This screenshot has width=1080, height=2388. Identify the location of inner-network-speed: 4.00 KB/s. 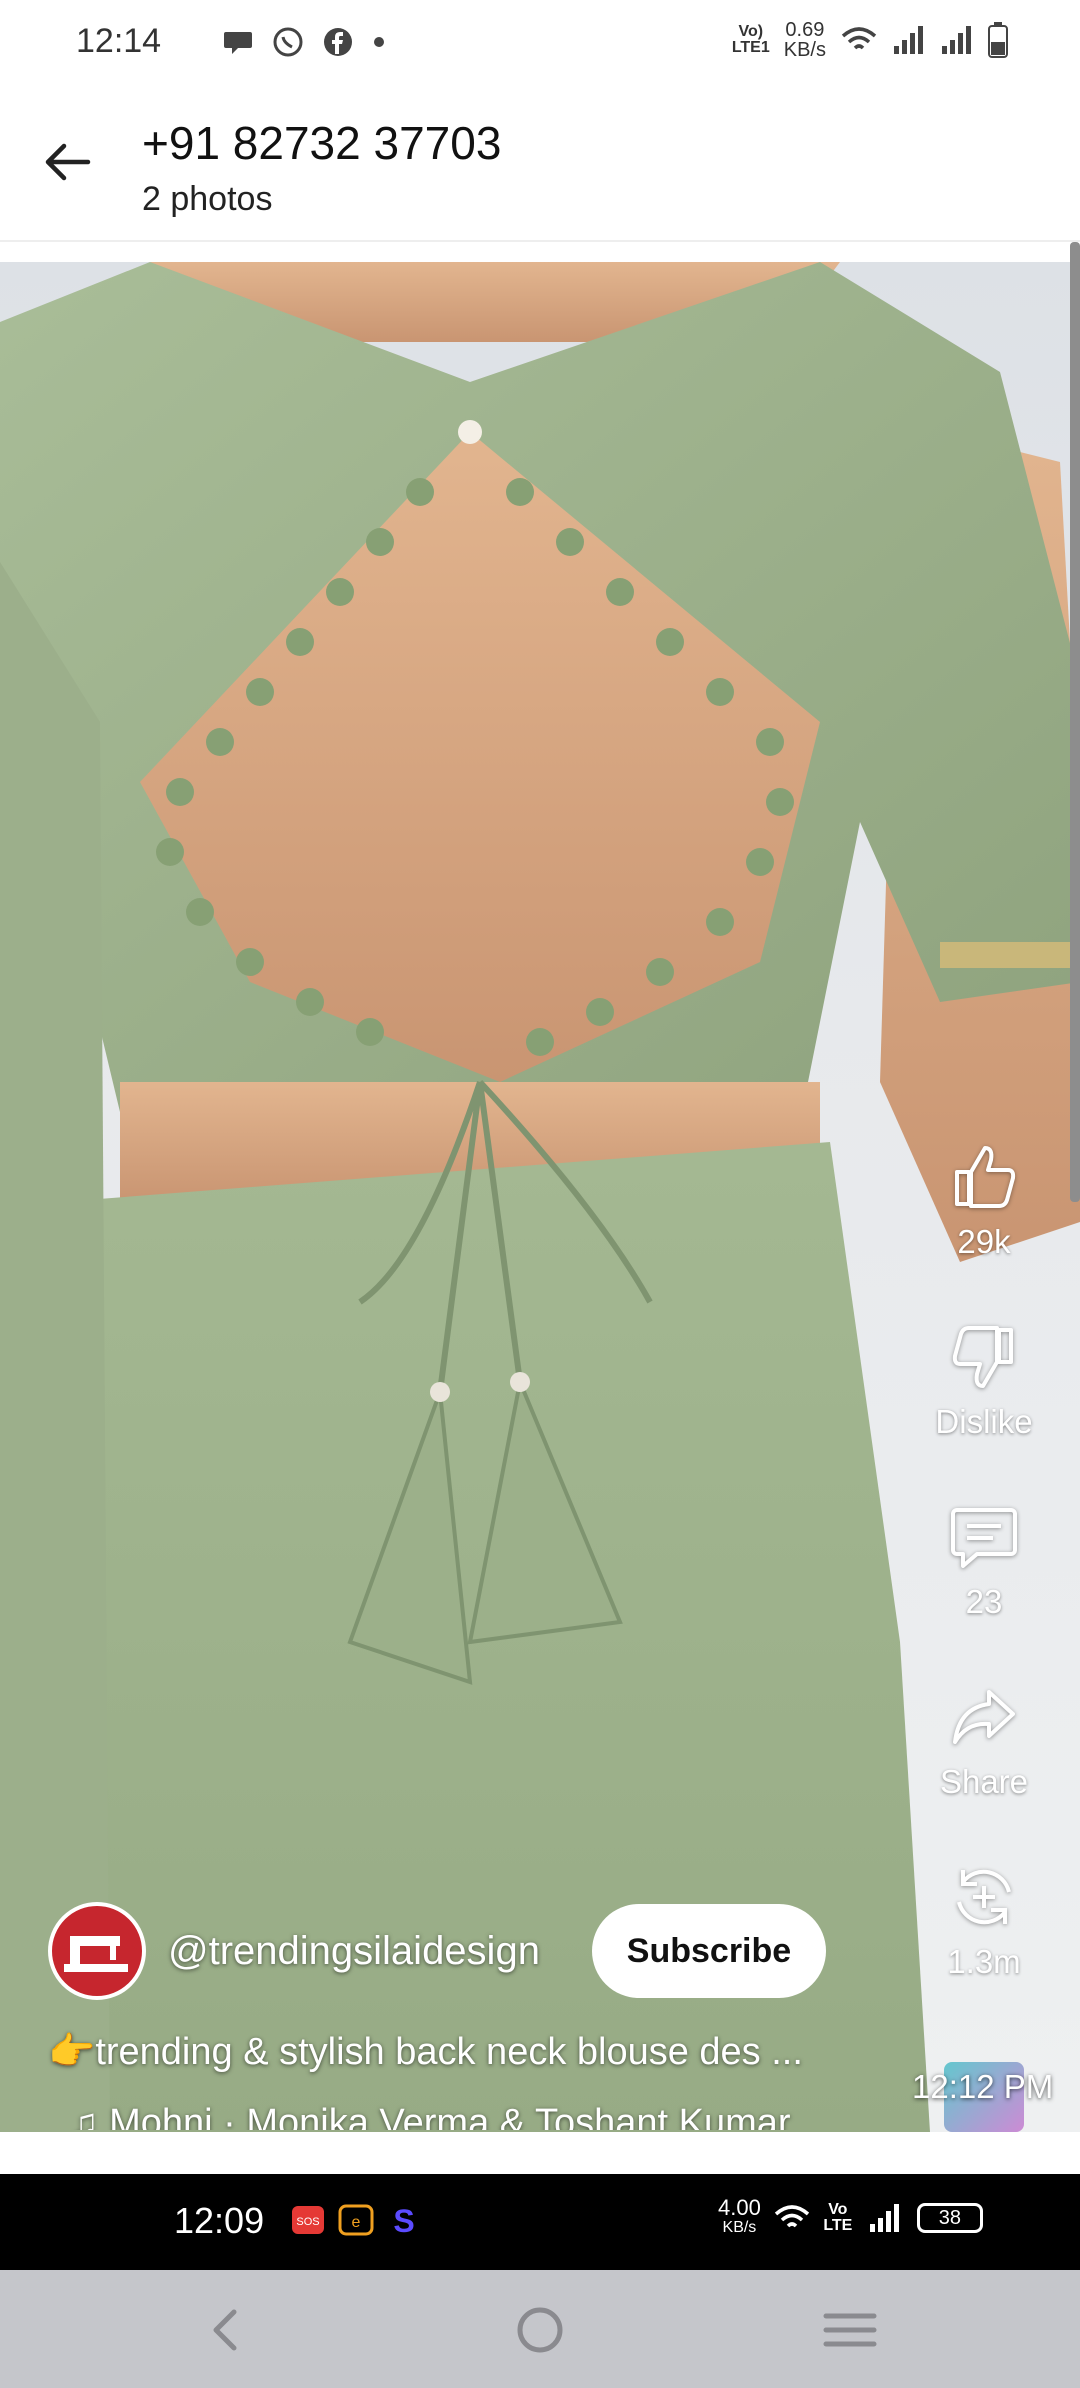
(739, 2216).